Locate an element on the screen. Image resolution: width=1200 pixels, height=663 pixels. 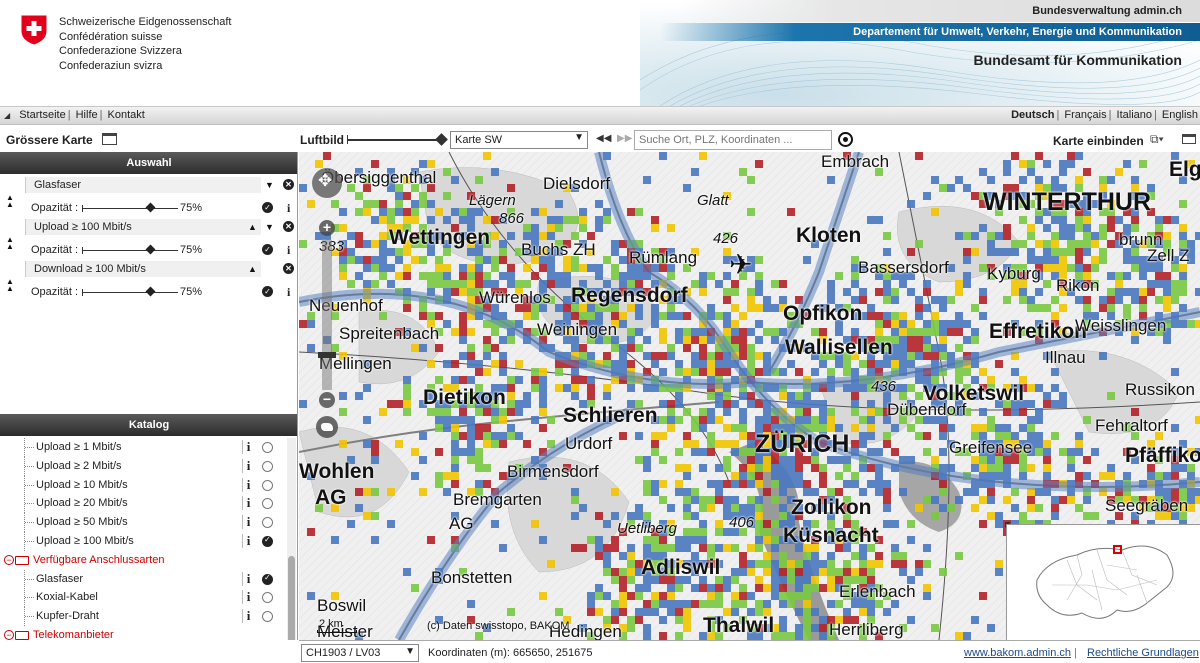
map-label-herrliberg: Herrliberg is located at coordinates (866, 629).